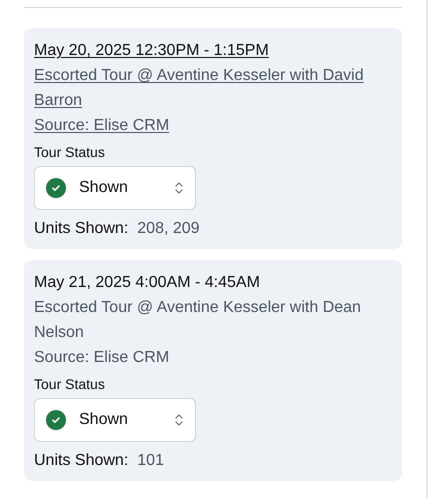 The image size is (428, 499). Describe the element at coordinates (147, 282) in the screenshot. I see `tour-datetime: May 21, 2025 4:00AM - 4:45AM` at that location.